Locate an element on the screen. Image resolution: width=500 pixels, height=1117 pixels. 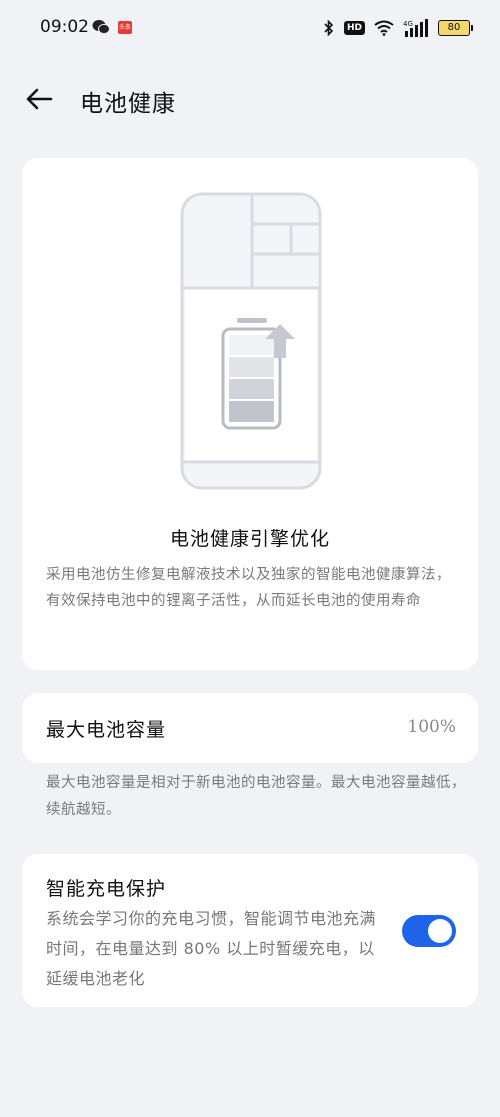
back-button is located at coordinates (39, 99).